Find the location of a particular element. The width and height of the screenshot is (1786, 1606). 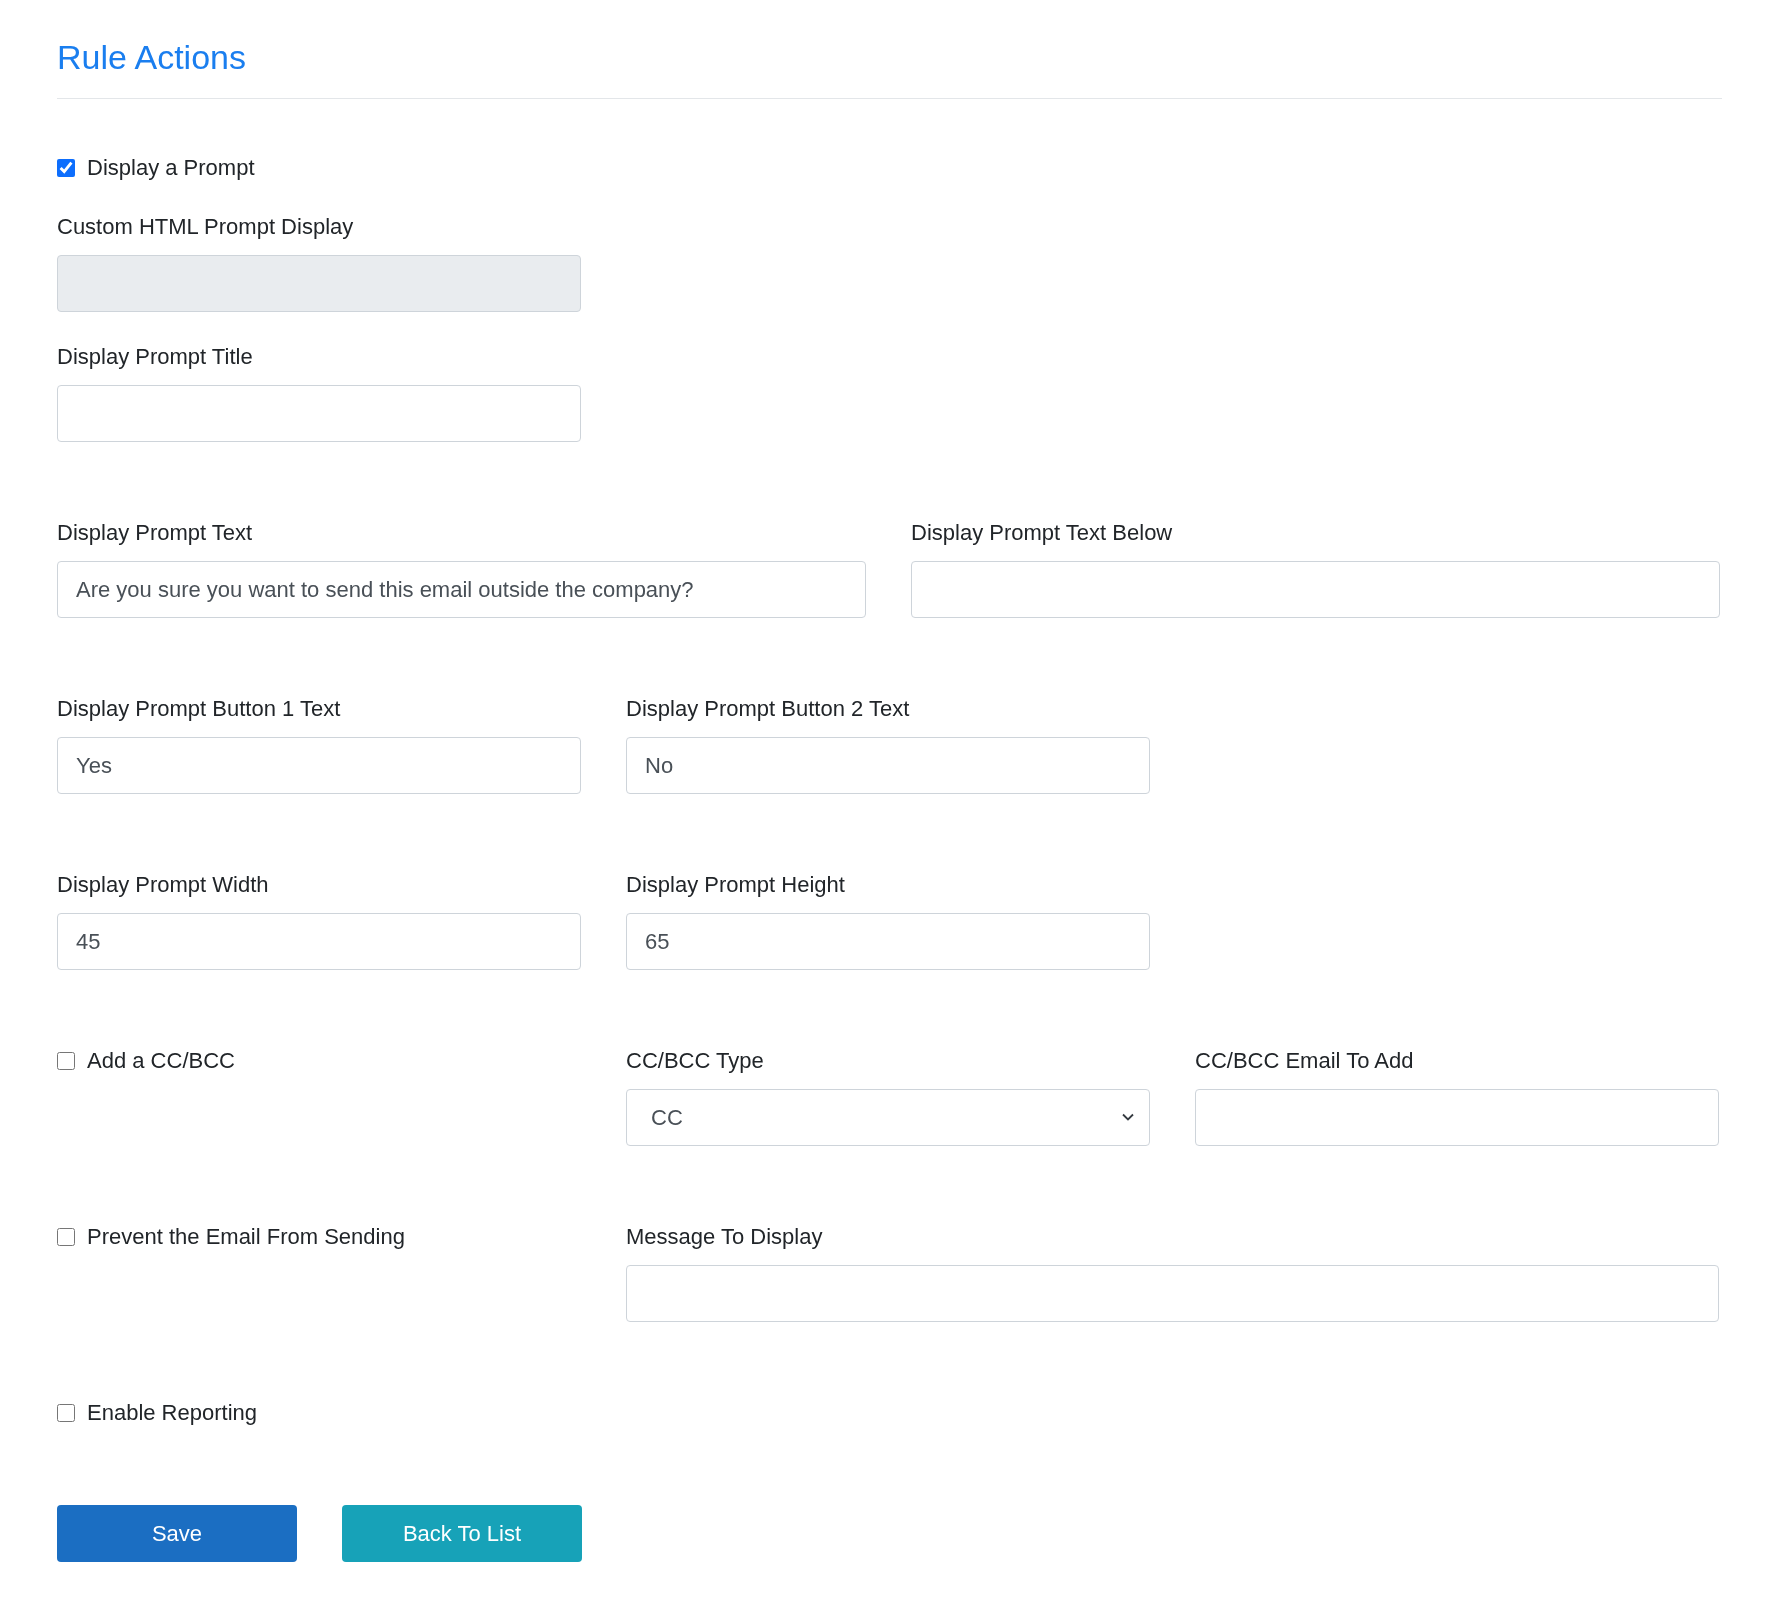

field-label: Display Prompt Width is located at coordinates (163, 885).